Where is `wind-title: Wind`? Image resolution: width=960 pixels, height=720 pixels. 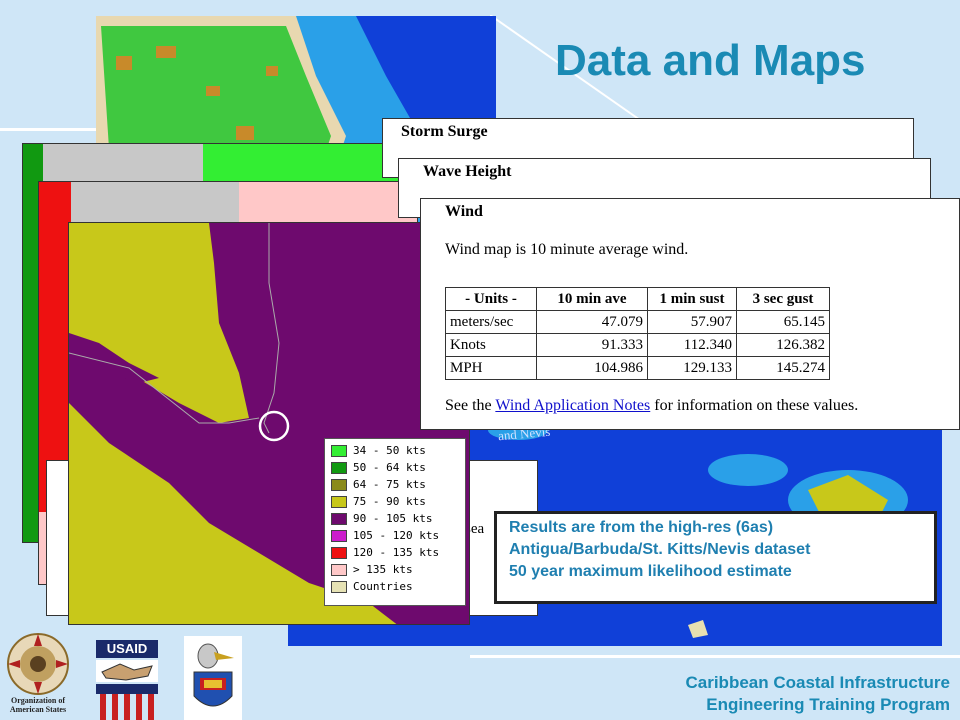 wind-title: Wind is located at coordinates (464, 211).